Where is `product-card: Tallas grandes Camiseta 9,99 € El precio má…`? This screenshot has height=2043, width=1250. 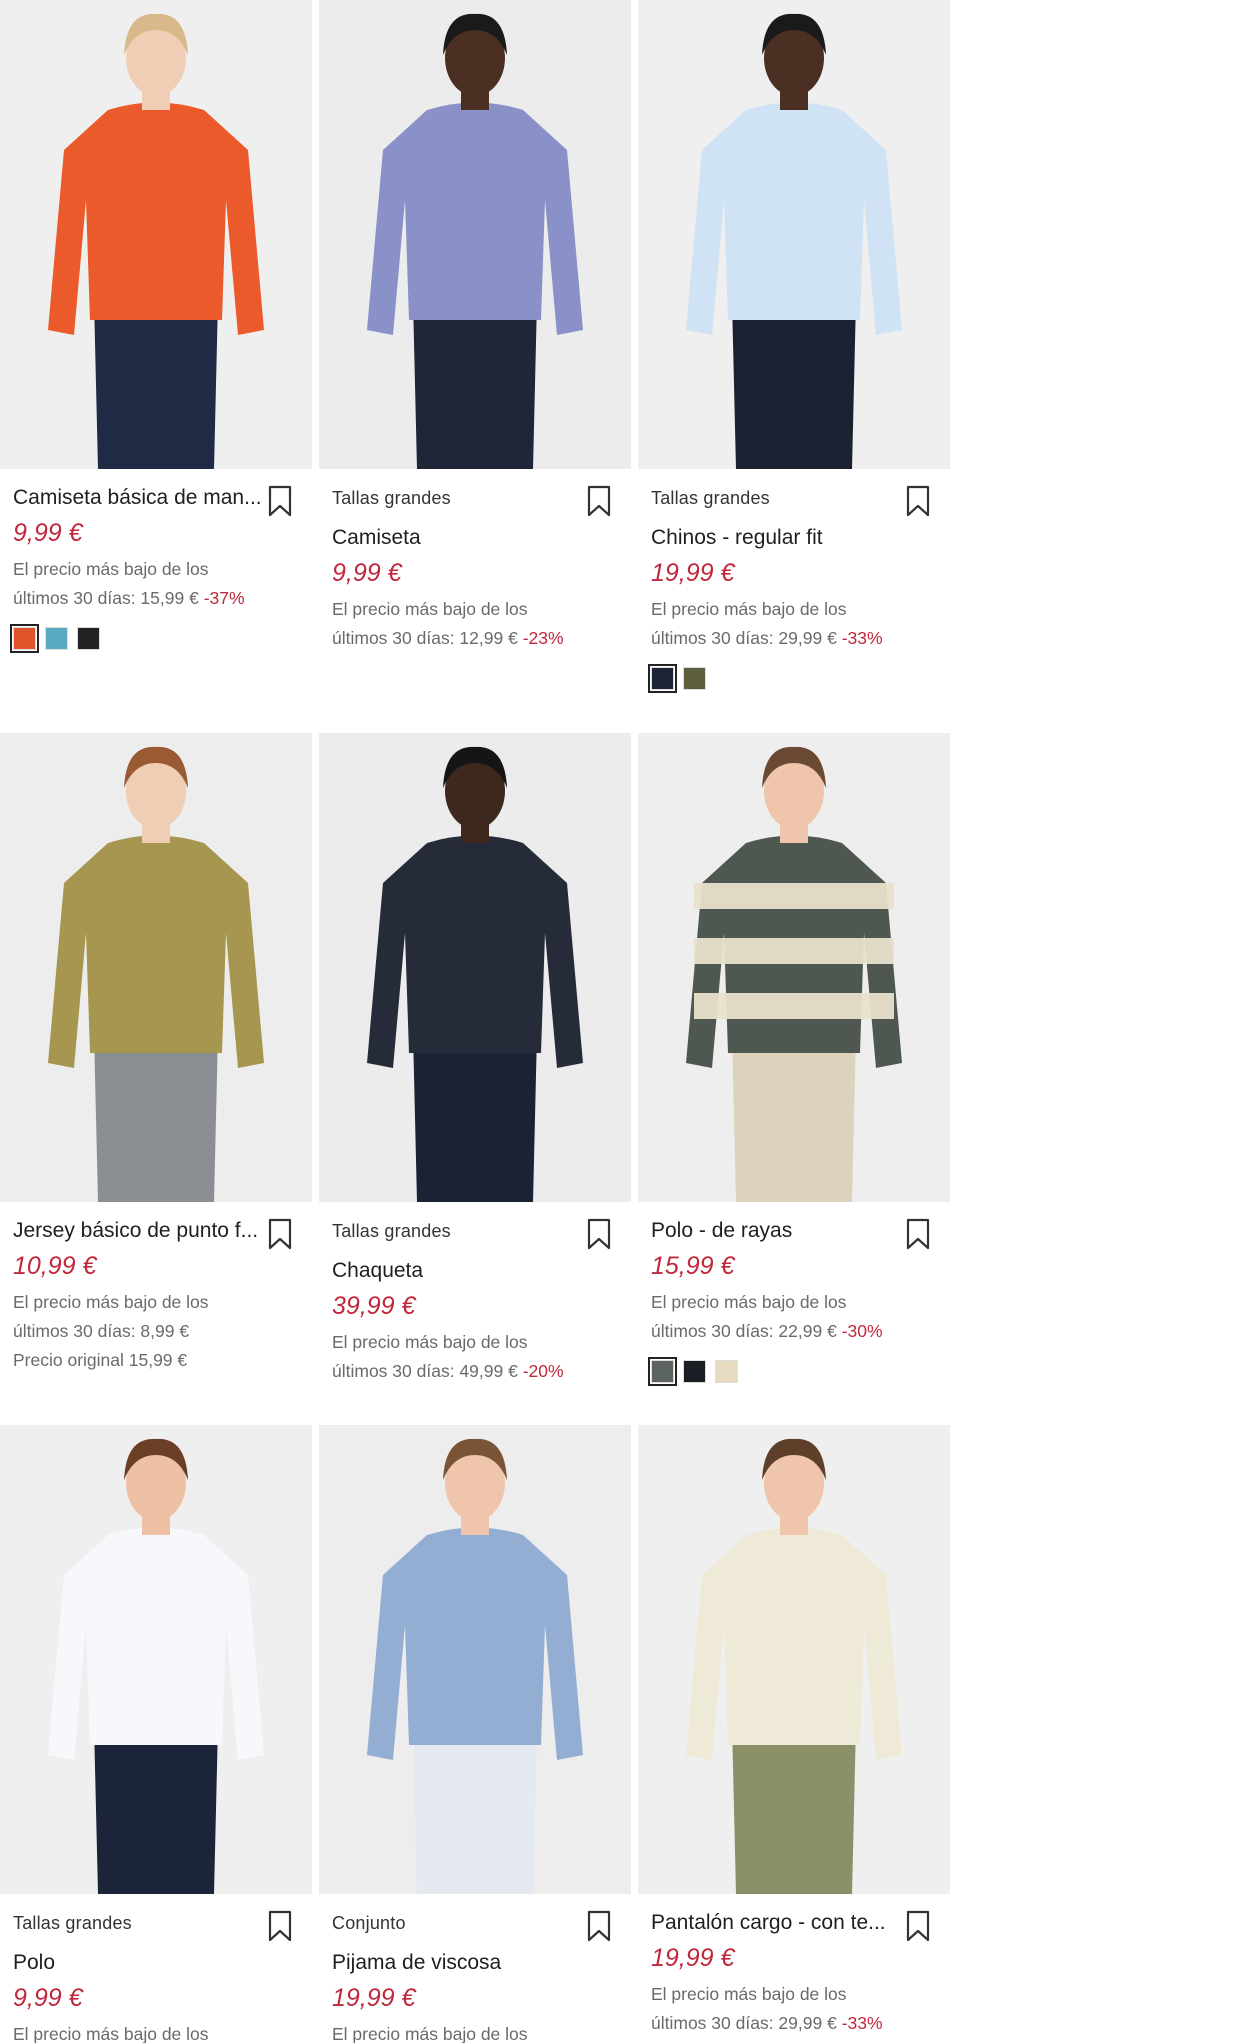
product-card: Tallas grandes Camiseta 9,99 € El precio má… is located at coordinates (475, 350).